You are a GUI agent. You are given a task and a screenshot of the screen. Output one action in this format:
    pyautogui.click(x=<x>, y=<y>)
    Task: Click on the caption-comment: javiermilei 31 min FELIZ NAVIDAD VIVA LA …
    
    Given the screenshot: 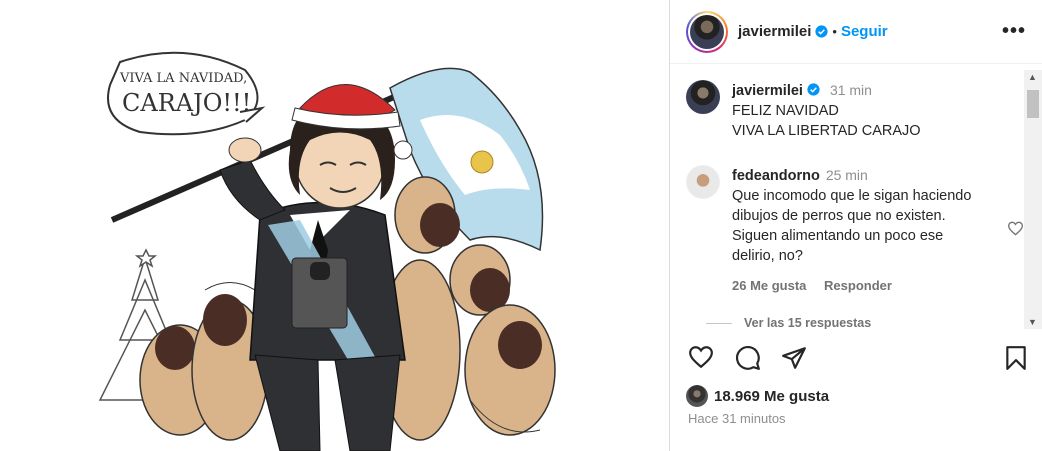 What is the action you would take?
    pyautogui.click(x=847, y=110)
    